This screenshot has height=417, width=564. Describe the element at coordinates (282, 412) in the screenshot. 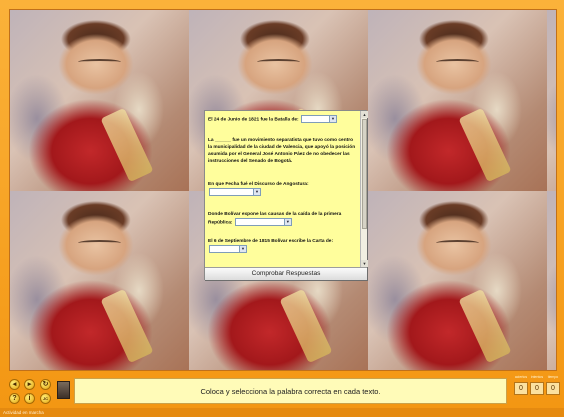

I see `status-bar: Actividad en marcha` at that location.